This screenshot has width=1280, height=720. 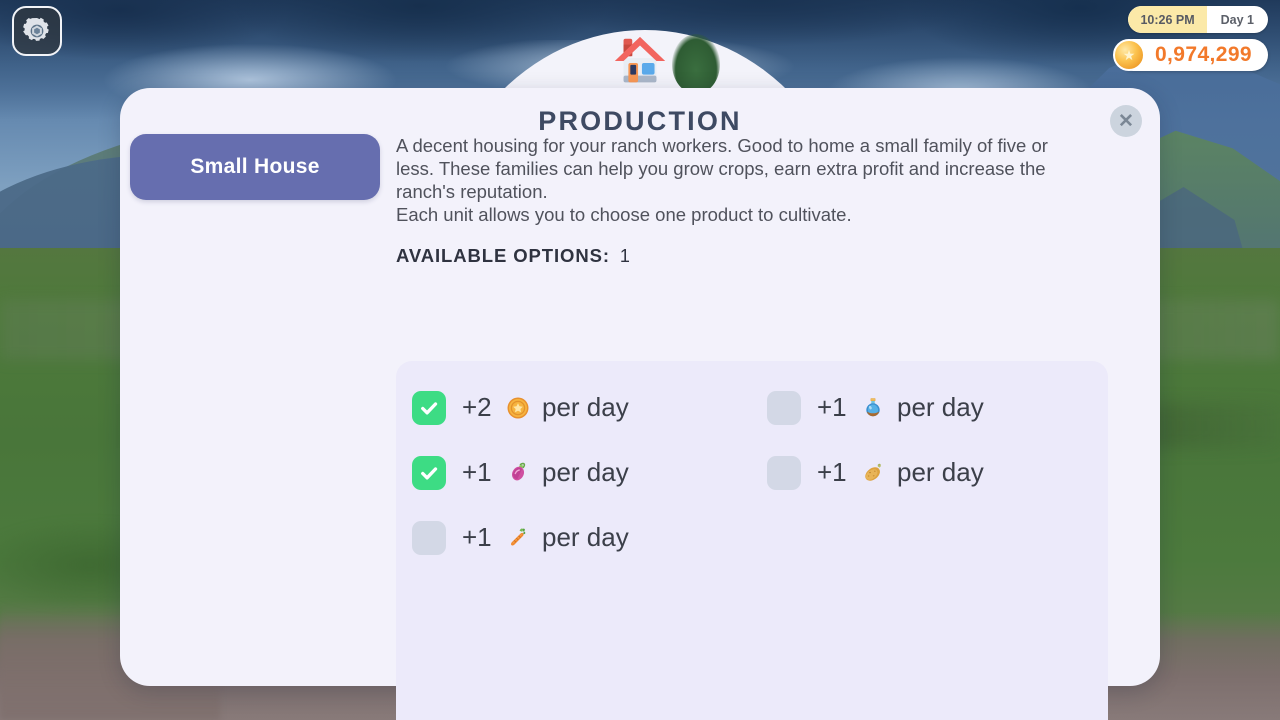 What do you see at coordinates (518, 538) in the screenshot?
I see `carrot-icon` at bounding box center [518, 538].